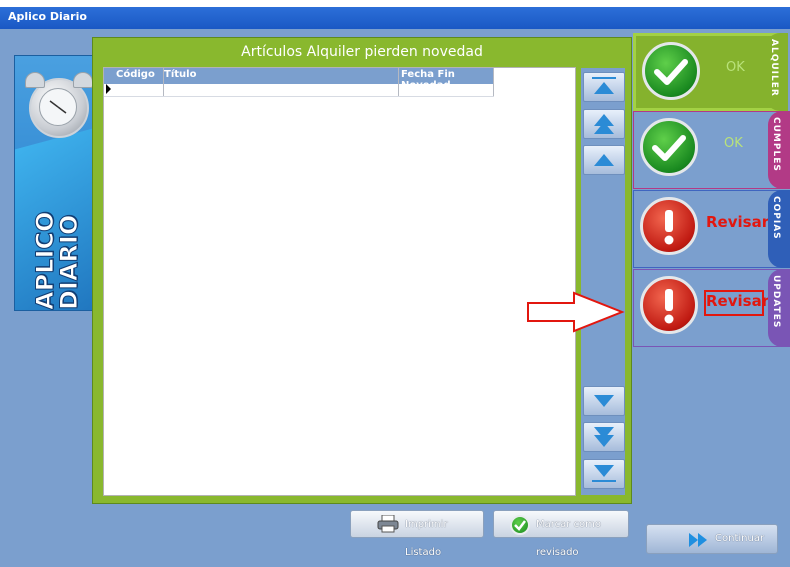  I want to click on tab-label-alquiler: ALQUILER, so click(777, 72).